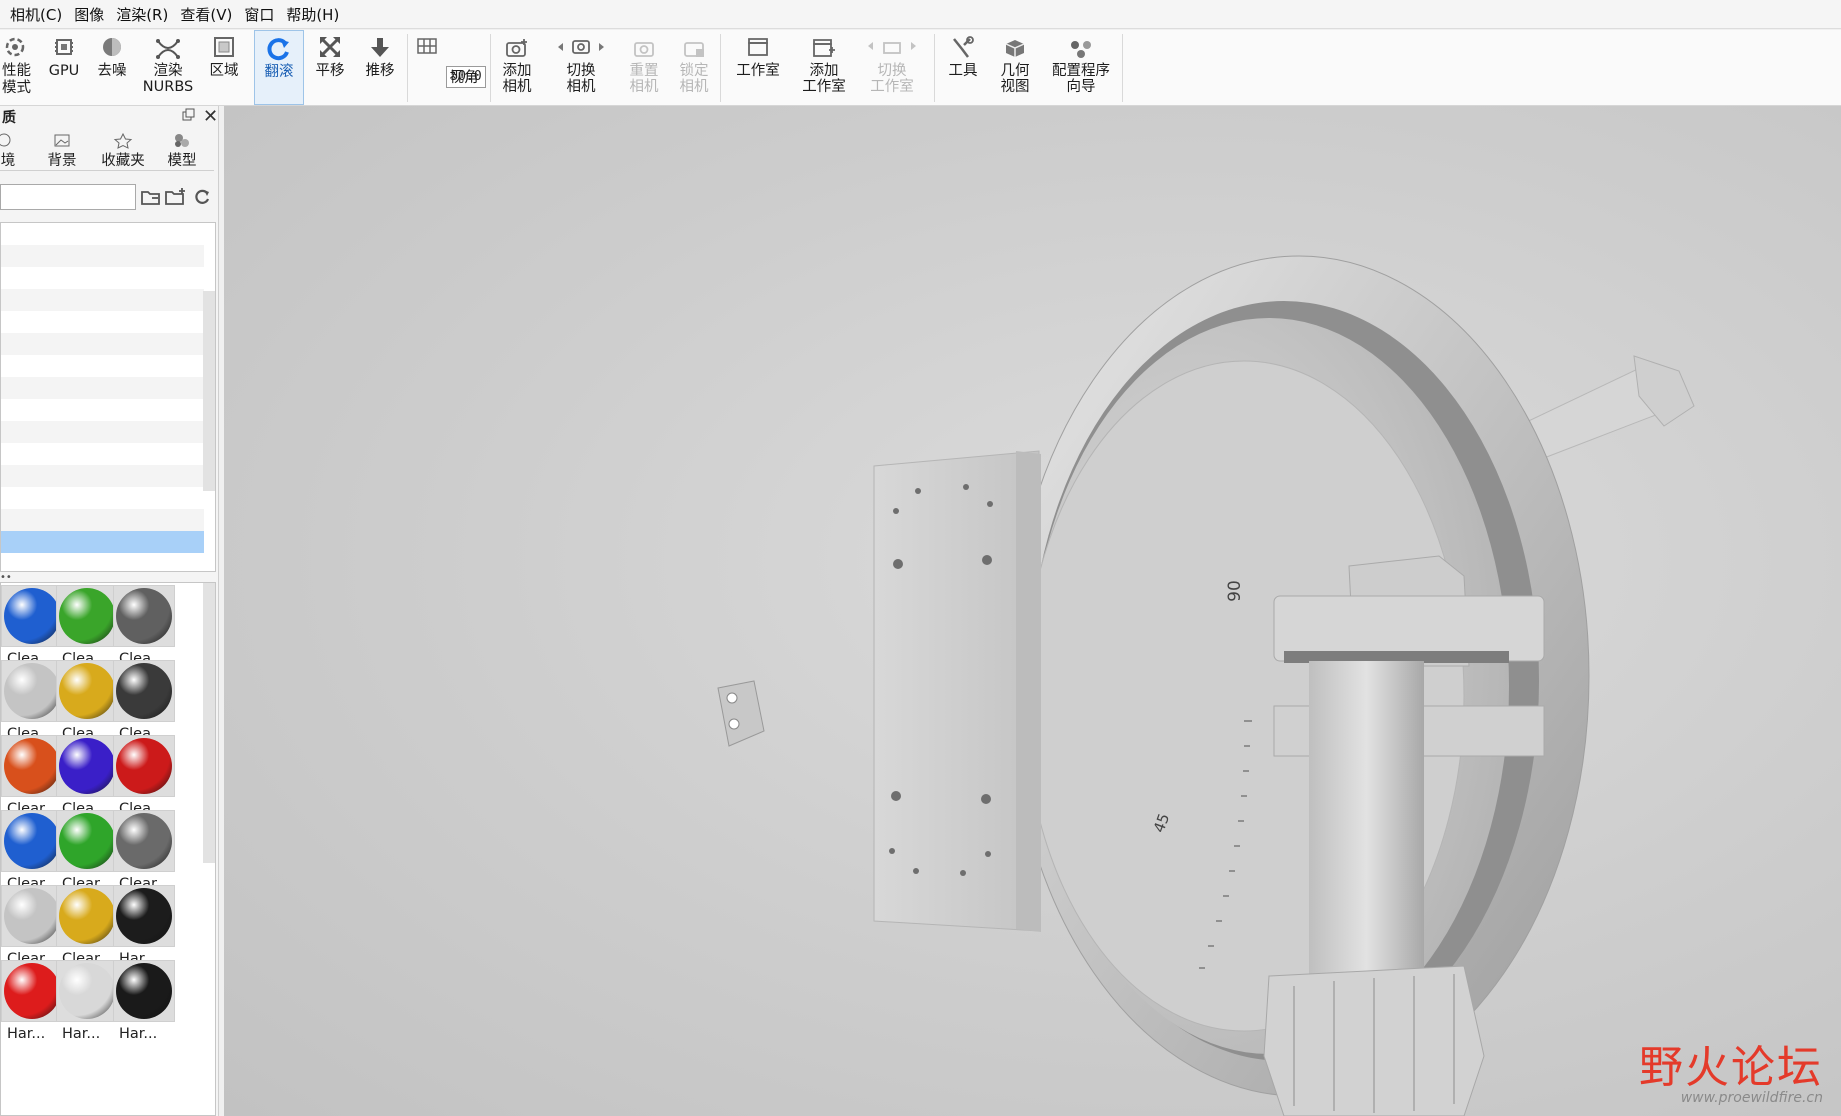  What do you see at coordinates (1731, 1067) in the screenshot?
I see `watermark-logo-text: 野火论坛` at bounding box center [1731, 1067].